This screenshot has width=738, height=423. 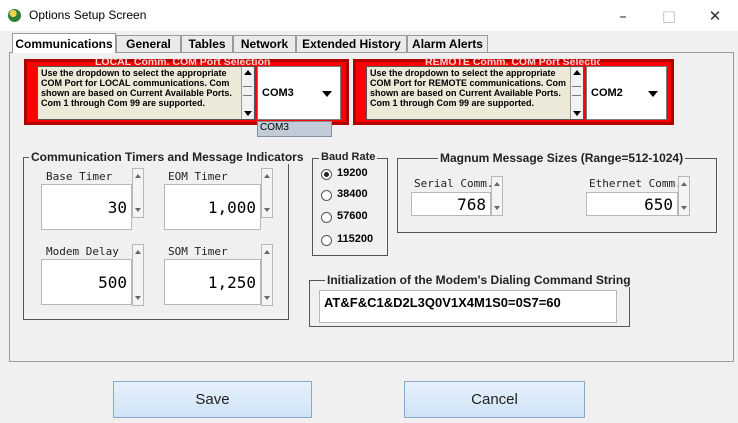 I want to click on tab-network: Network, so click(x=264, y=43).